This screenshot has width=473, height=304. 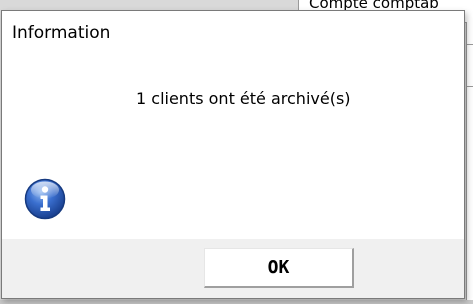 I want to click on background-bottom-edge, so click(x=236, y=302).